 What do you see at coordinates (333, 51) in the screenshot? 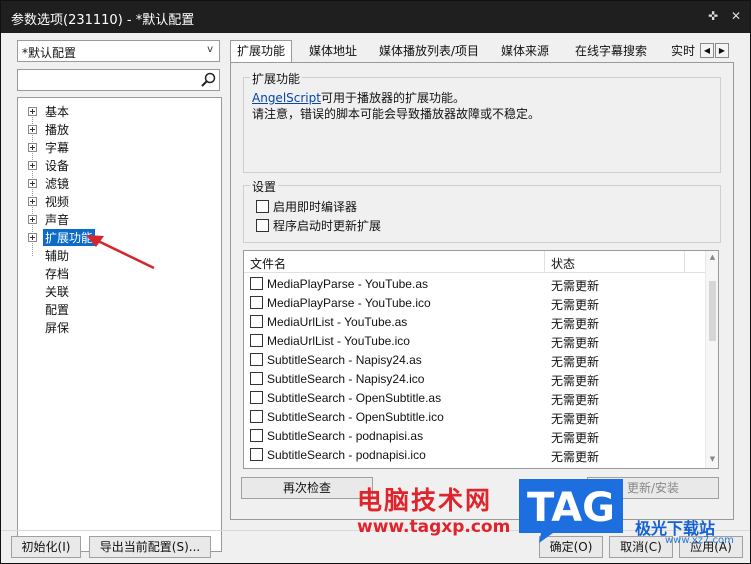
I see `tab: 媒体地址` at bounding box center [333, 51].